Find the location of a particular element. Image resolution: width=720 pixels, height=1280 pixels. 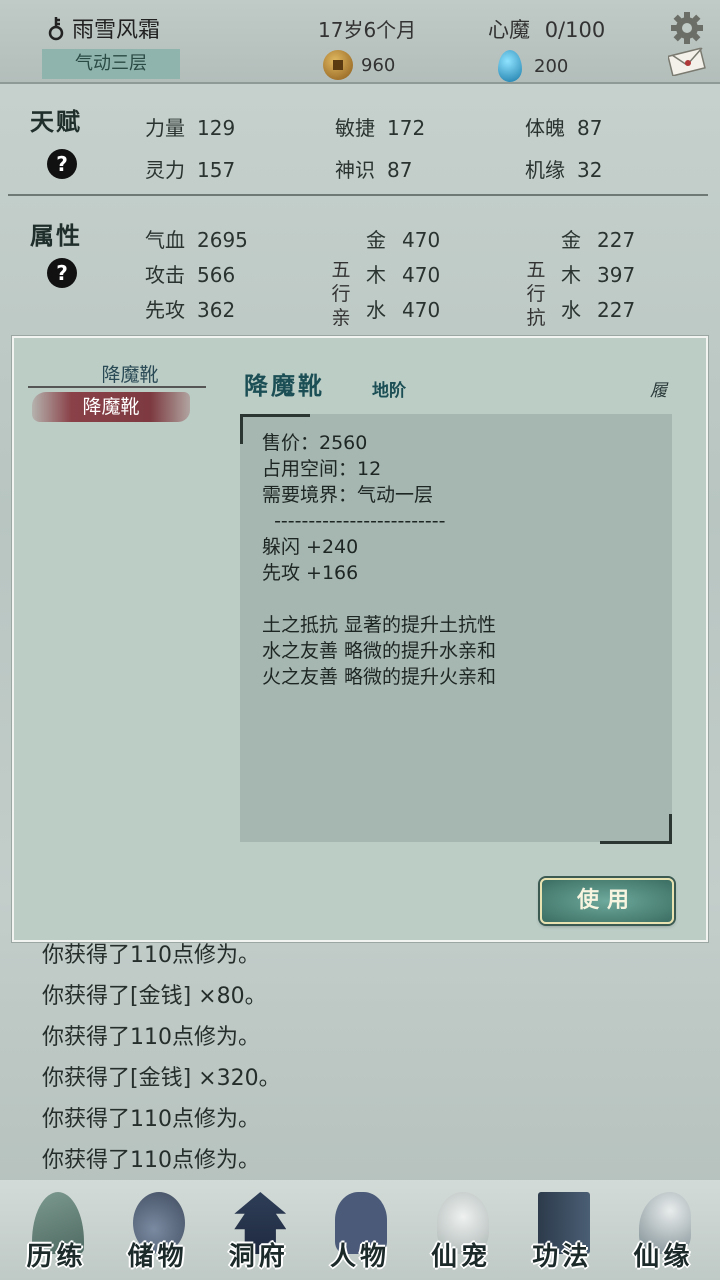

desc-line: 水之友善 略微的提升水亲和 is located at coordinates (379, 651).